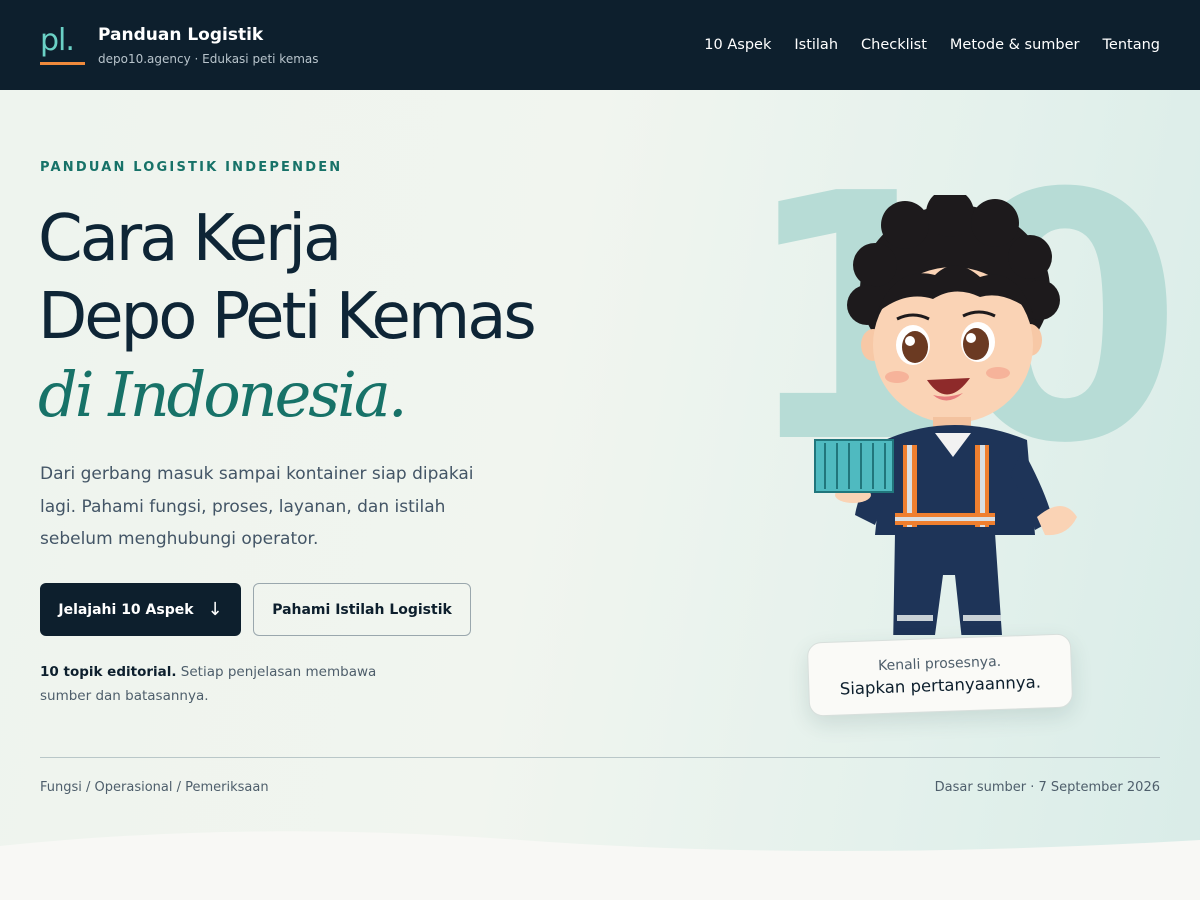  Describe the element at coordinates (223, 394) in the screenshot. I see `headline-accent: di Indonesia.` at that location.